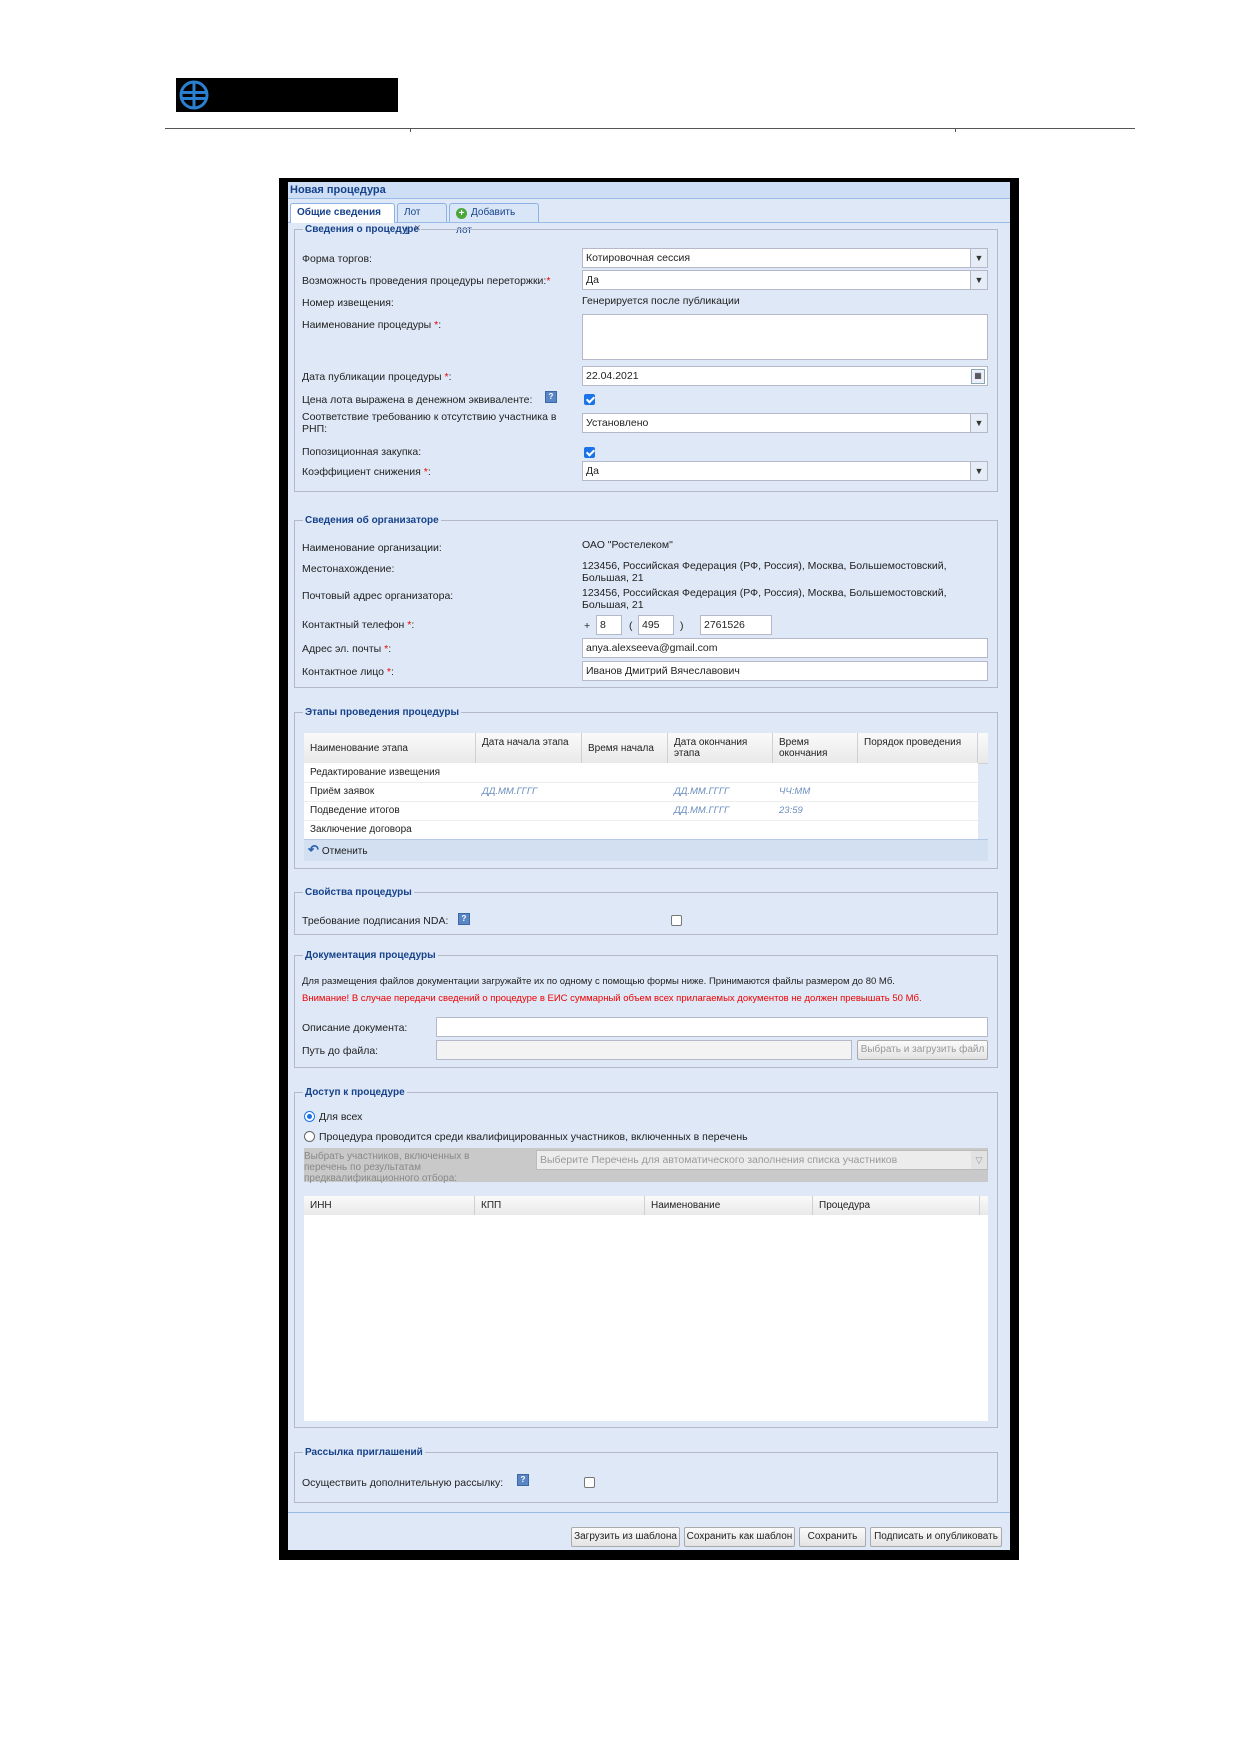 This screenshot has width=1239, height=1752. Describe the element at coordinates (625, 1537) in the screenshot. I see `load-template-button: Загрузить из шаблона` at that location.